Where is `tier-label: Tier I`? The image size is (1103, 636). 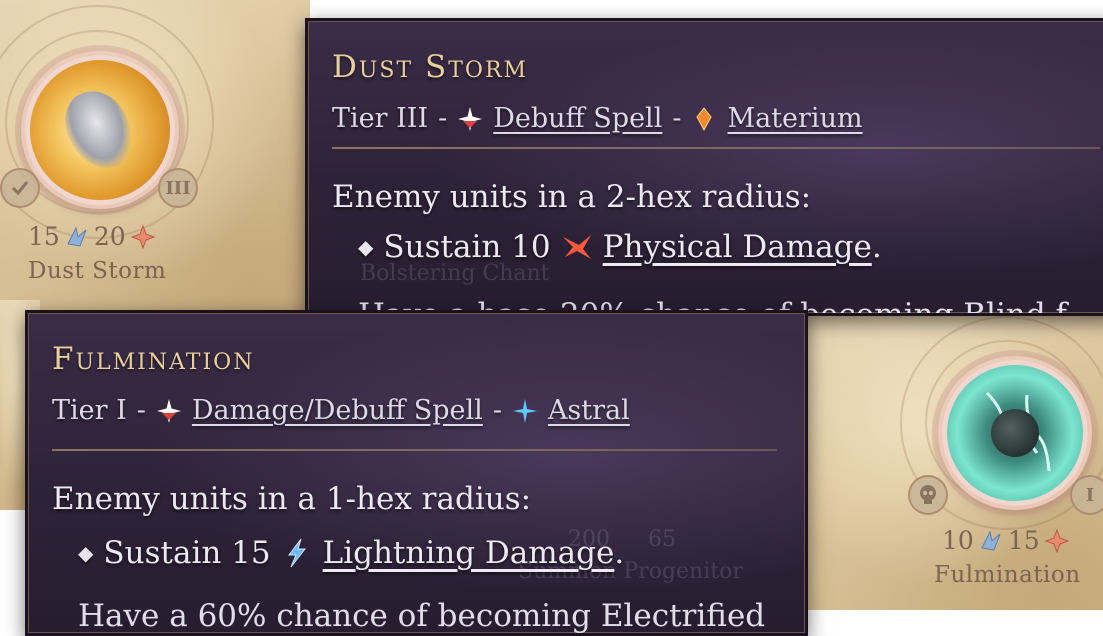 tier-label: Tier I is located at coordinates (89, 410).